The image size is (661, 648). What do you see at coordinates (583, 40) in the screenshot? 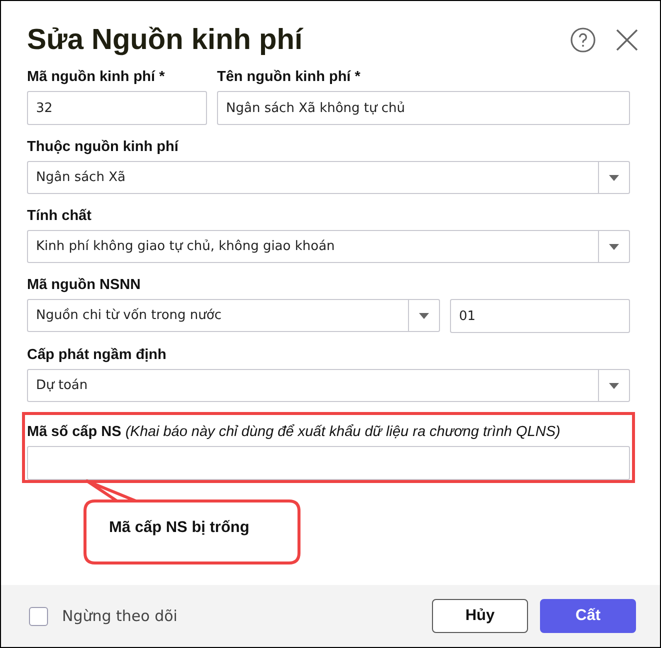
I see `help-icon` at bounding box center [583, 40].